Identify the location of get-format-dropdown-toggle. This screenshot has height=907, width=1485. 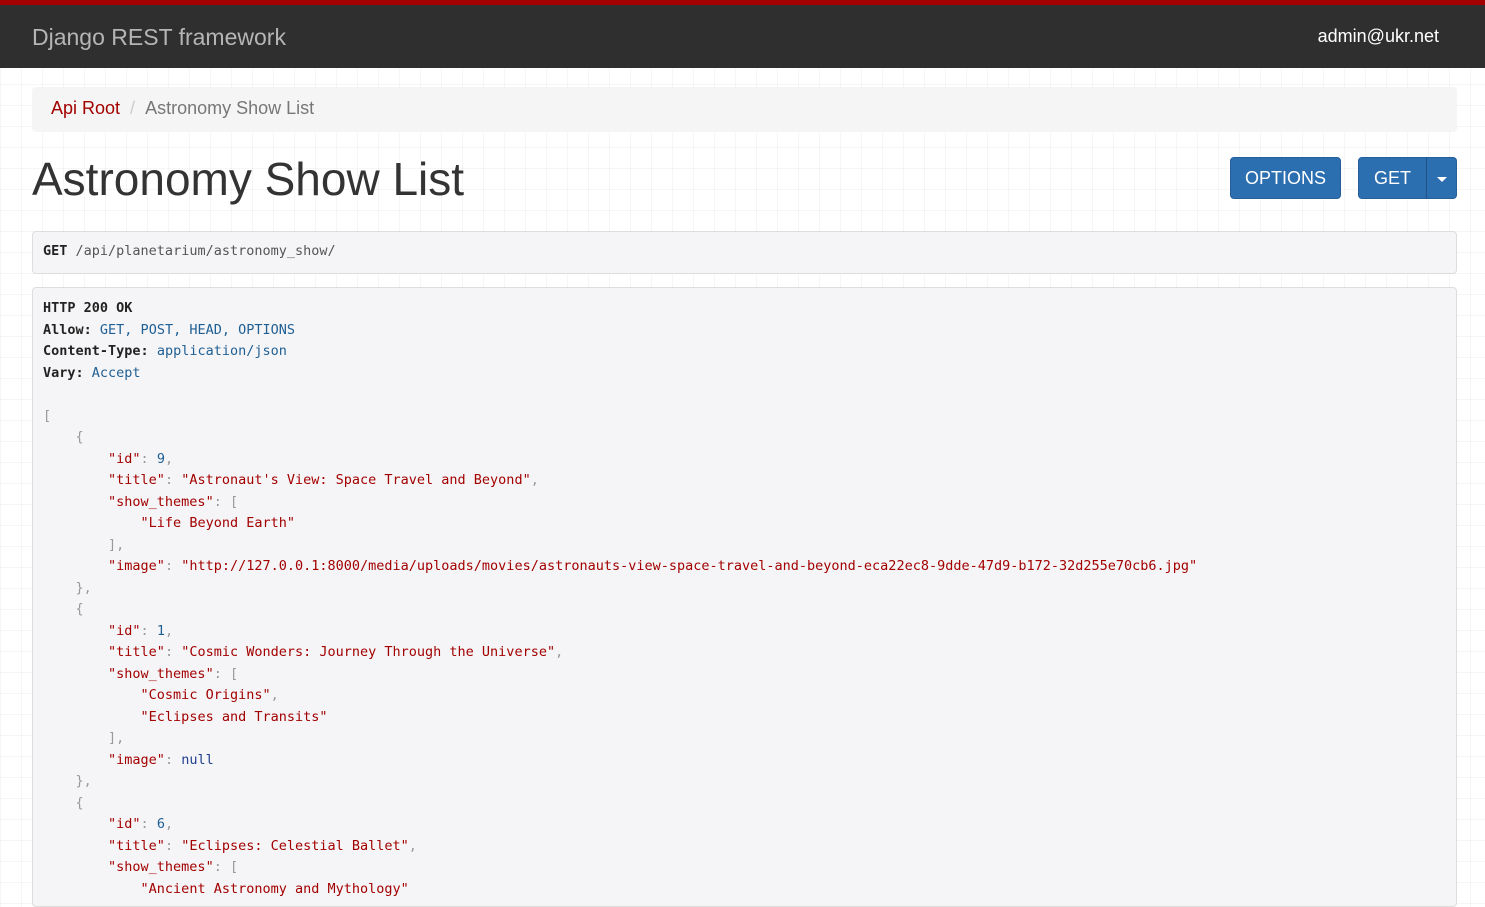
(1441, 178).